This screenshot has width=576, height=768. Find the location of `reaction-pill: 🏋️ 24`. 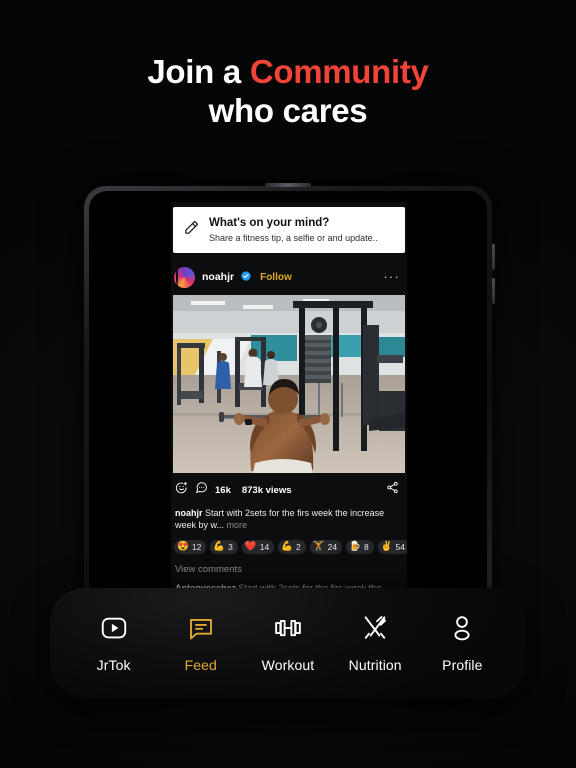

reaction-pill: 🏋️ 24 is located at coordinates (326, 547).